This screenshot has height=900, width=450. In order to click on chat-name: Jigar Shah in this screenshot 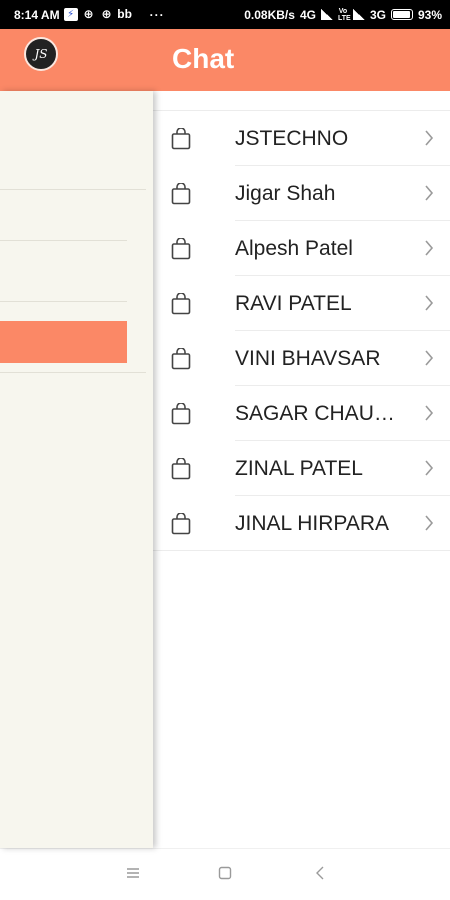, I will do `click(285, 194)`.